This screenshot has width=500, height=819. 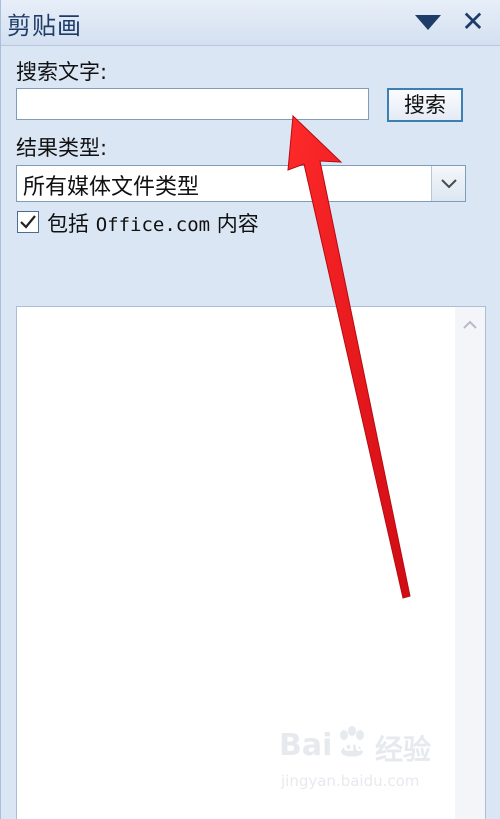 I want to click on baidu-watermark: Bai du 经验 jingyan.baidu.com, so click(x=366, y=764).